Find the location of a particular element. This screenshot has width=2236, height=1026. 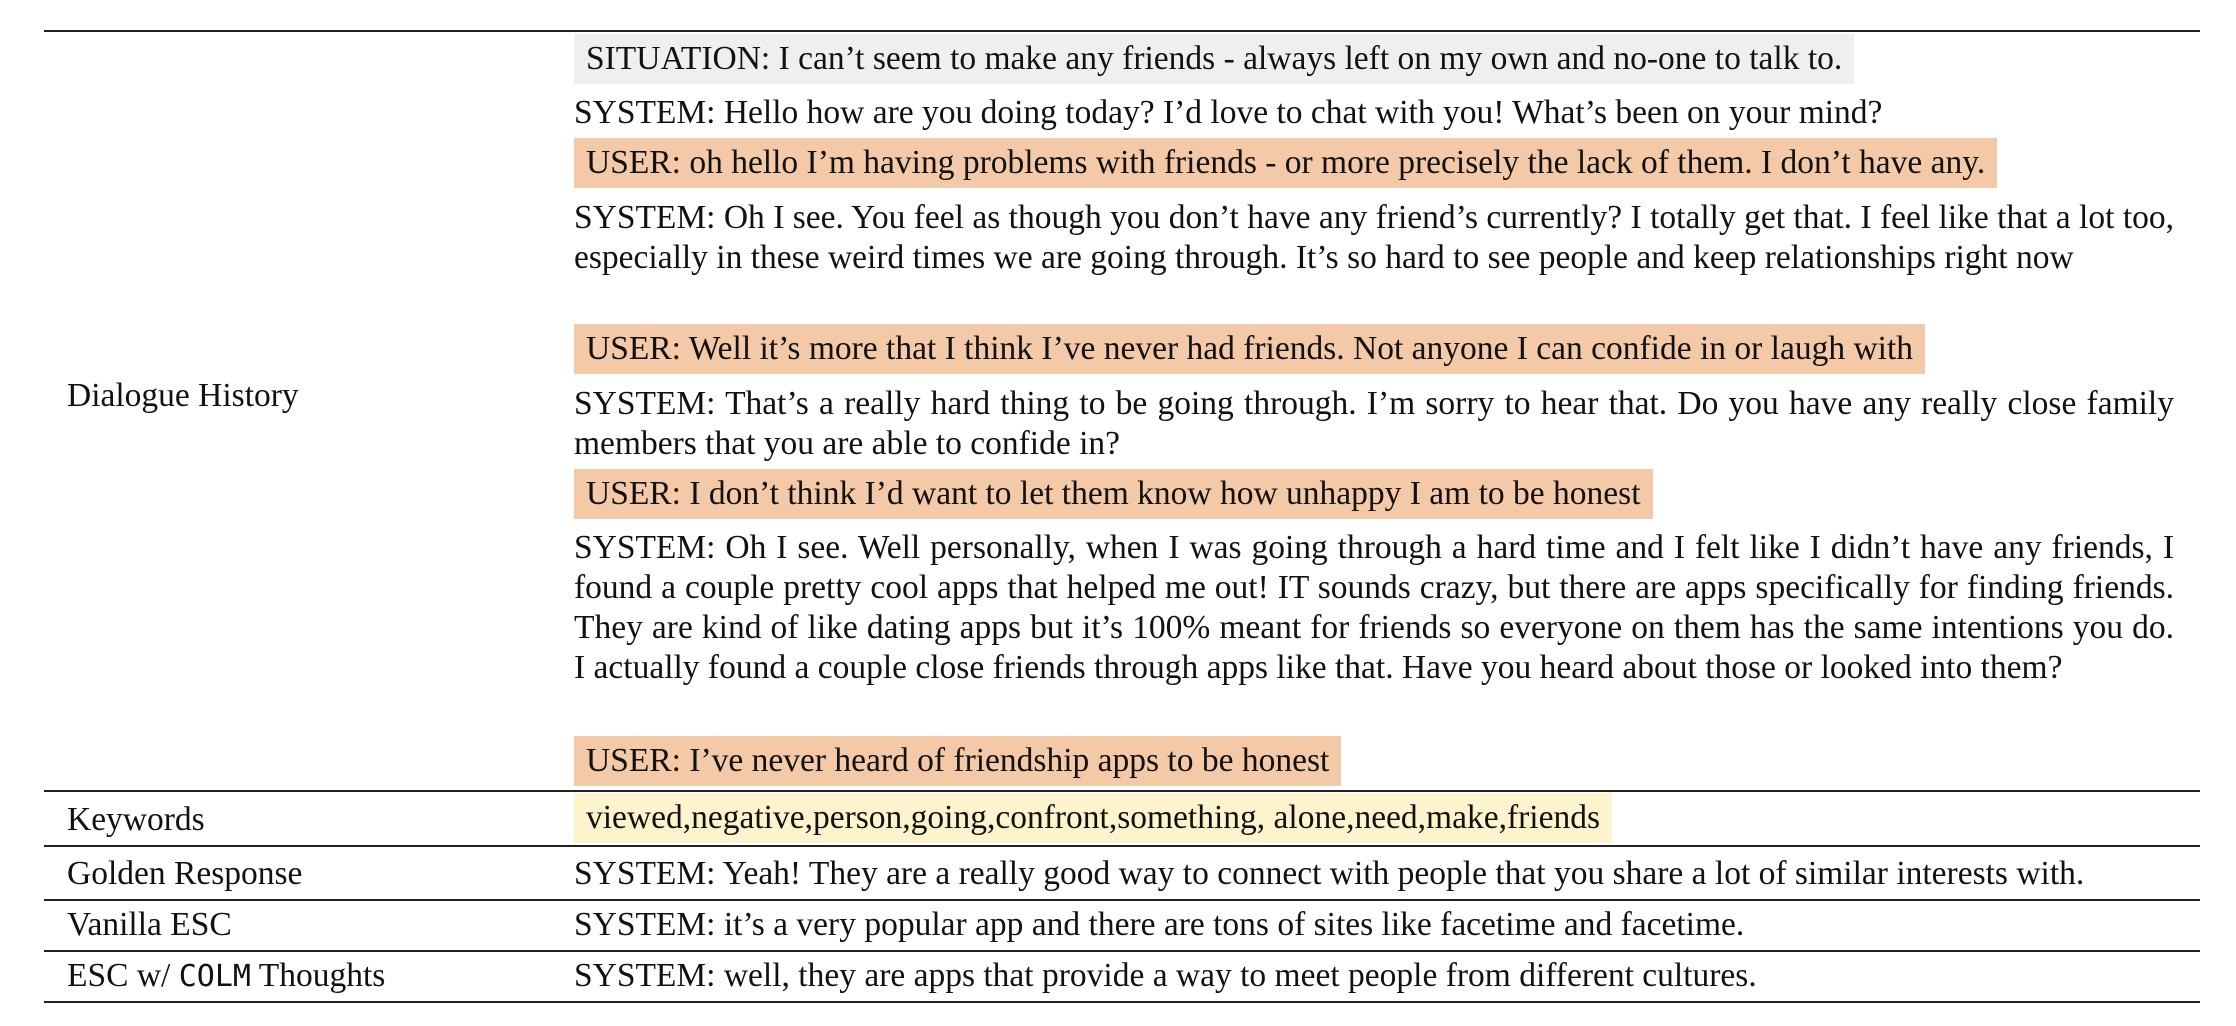

label-keywords: Keywords is located at coordinates (136, 819).